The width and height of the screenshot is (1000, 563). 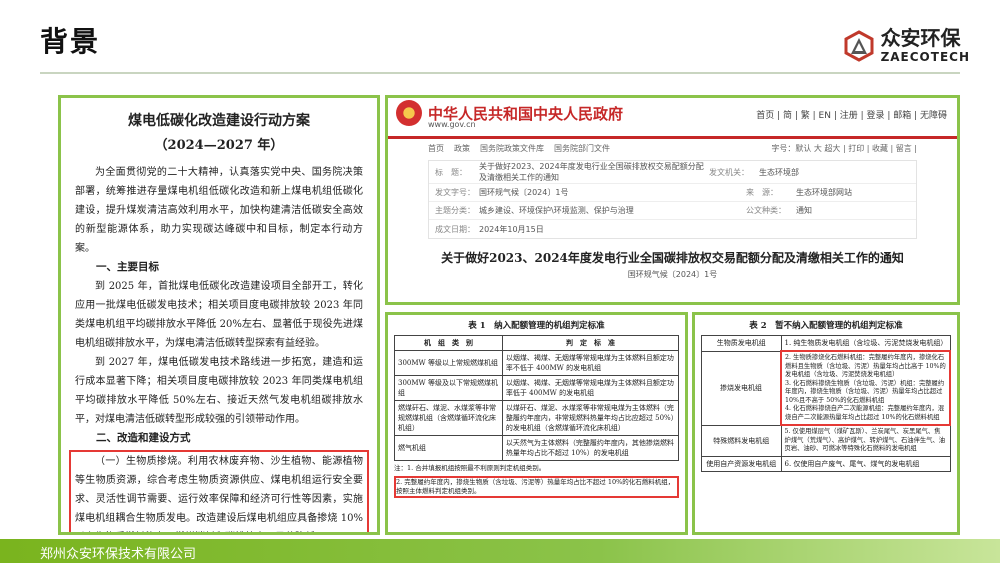 I want to click on table-row: 使用自产资源发电机组 6. 仅使用自产废气、尾气、煤气的发电机组, so click(x=826, y=463).